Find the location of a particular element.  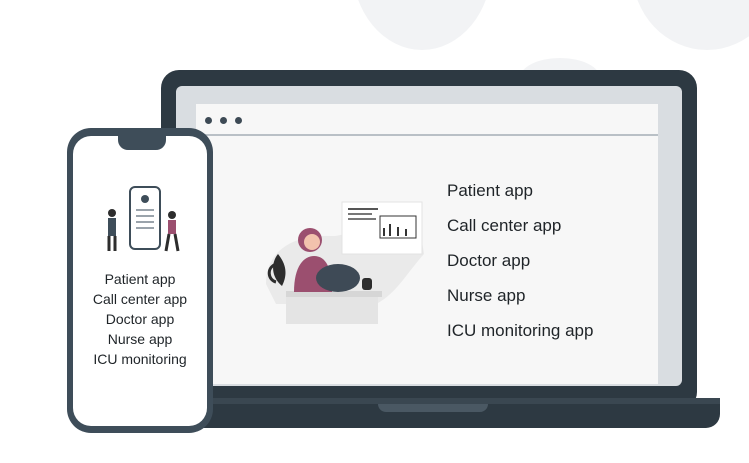

phone-app-item: Nurse app is located at coordinates (140, 339).